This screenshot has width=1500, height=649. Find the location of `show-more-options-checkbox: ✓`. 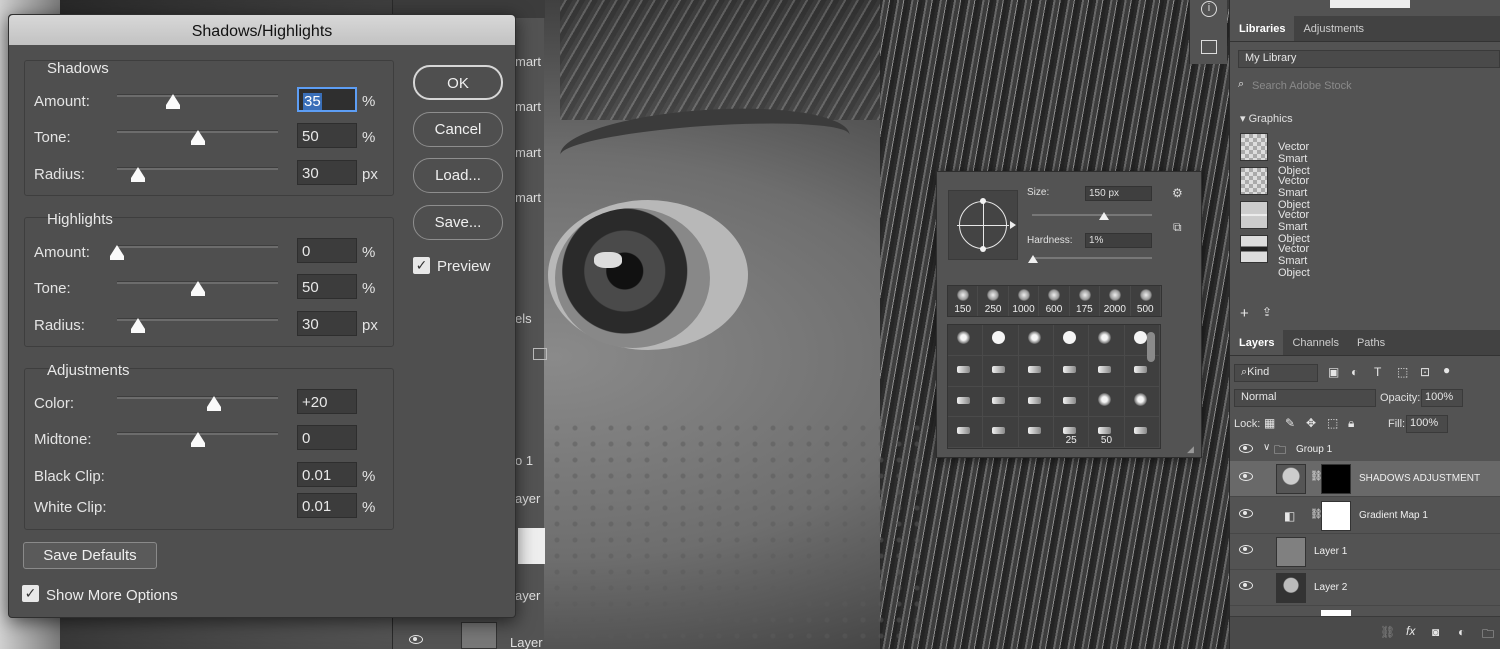

show-more-options-checkbox: ✓ is located at coordinates (30, 593).